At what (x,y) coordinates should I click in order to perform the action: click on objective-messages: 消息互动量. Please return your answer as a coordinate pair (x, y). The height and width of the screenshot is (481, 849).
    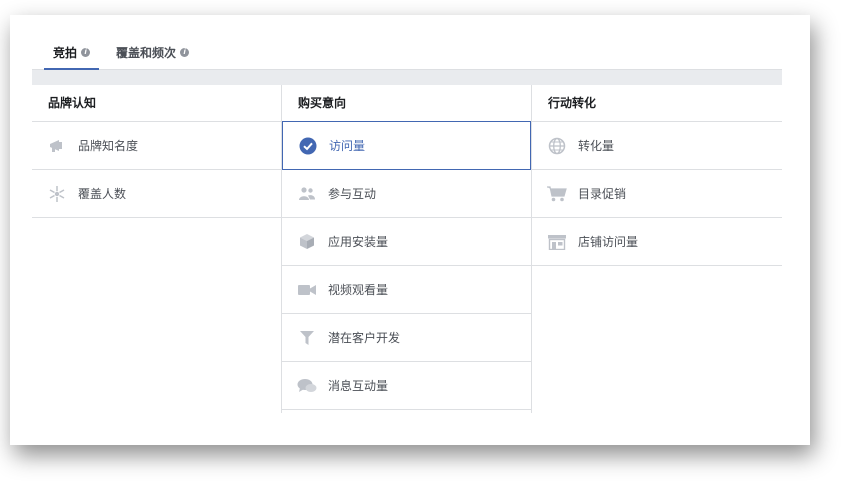
    Looking at the image, I should click on (406, 386).